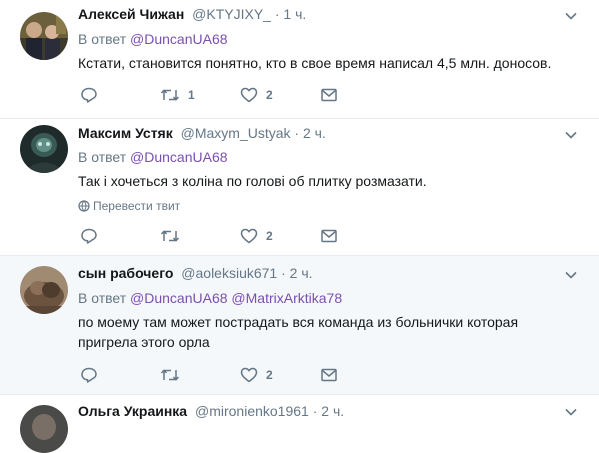  I want to click on translate-link: Перевести твит, so click(129, 206).